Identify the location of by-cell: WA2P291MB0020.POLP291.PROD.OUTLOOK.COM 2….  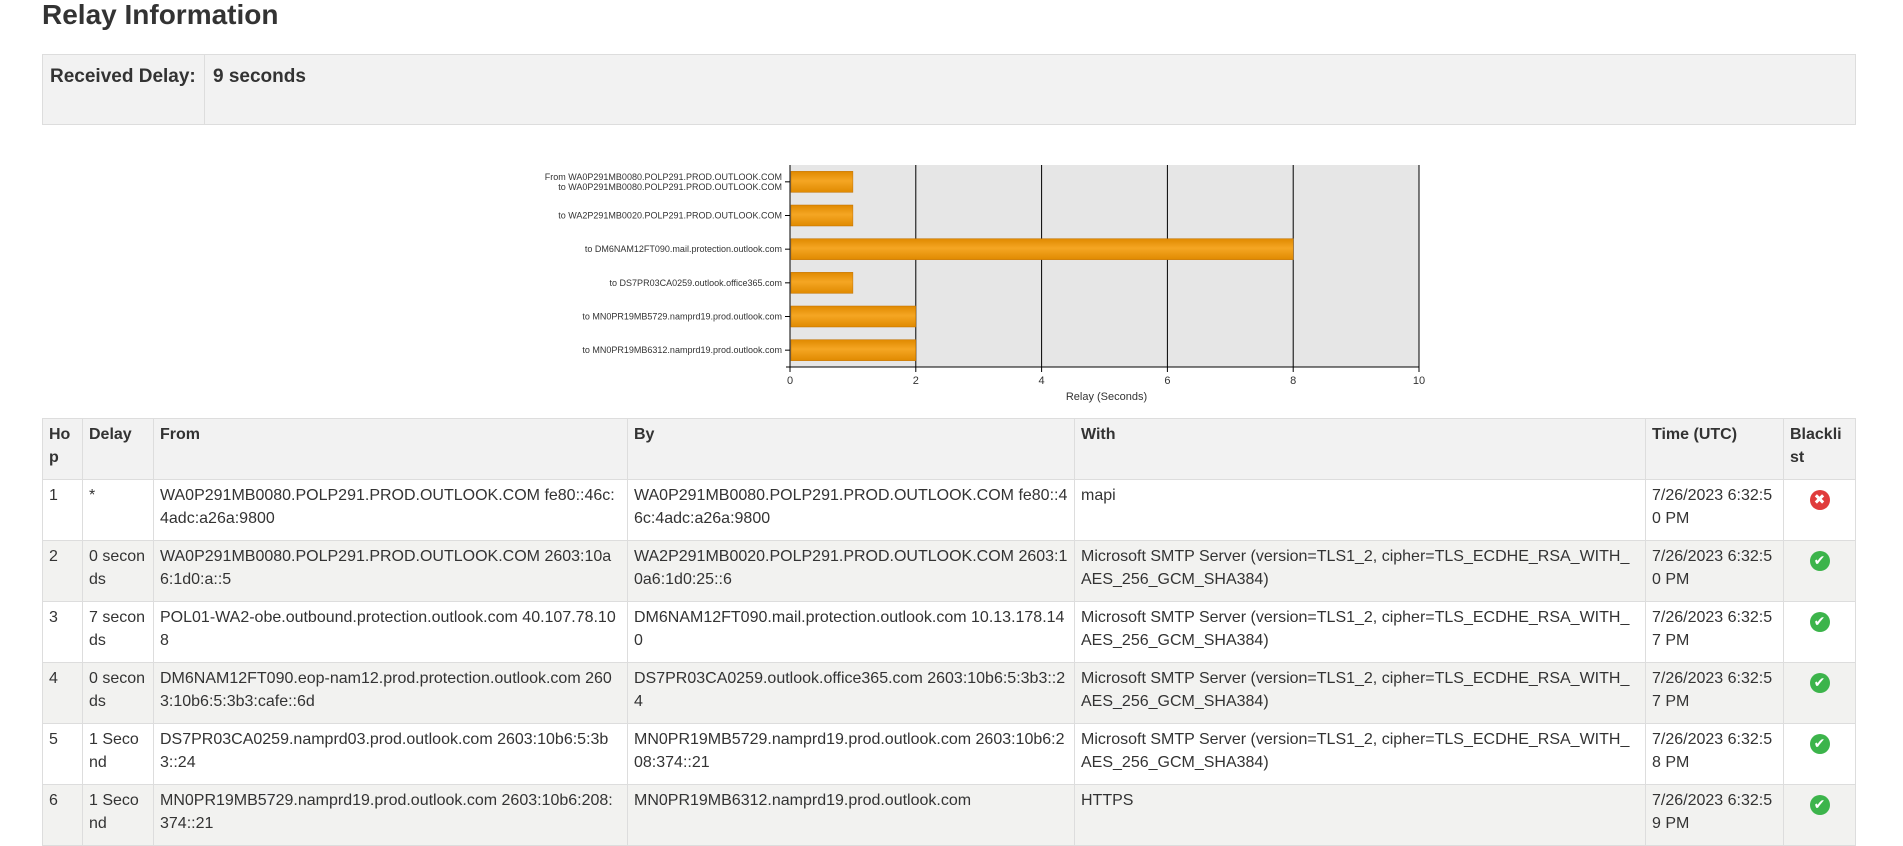
(851, 571).